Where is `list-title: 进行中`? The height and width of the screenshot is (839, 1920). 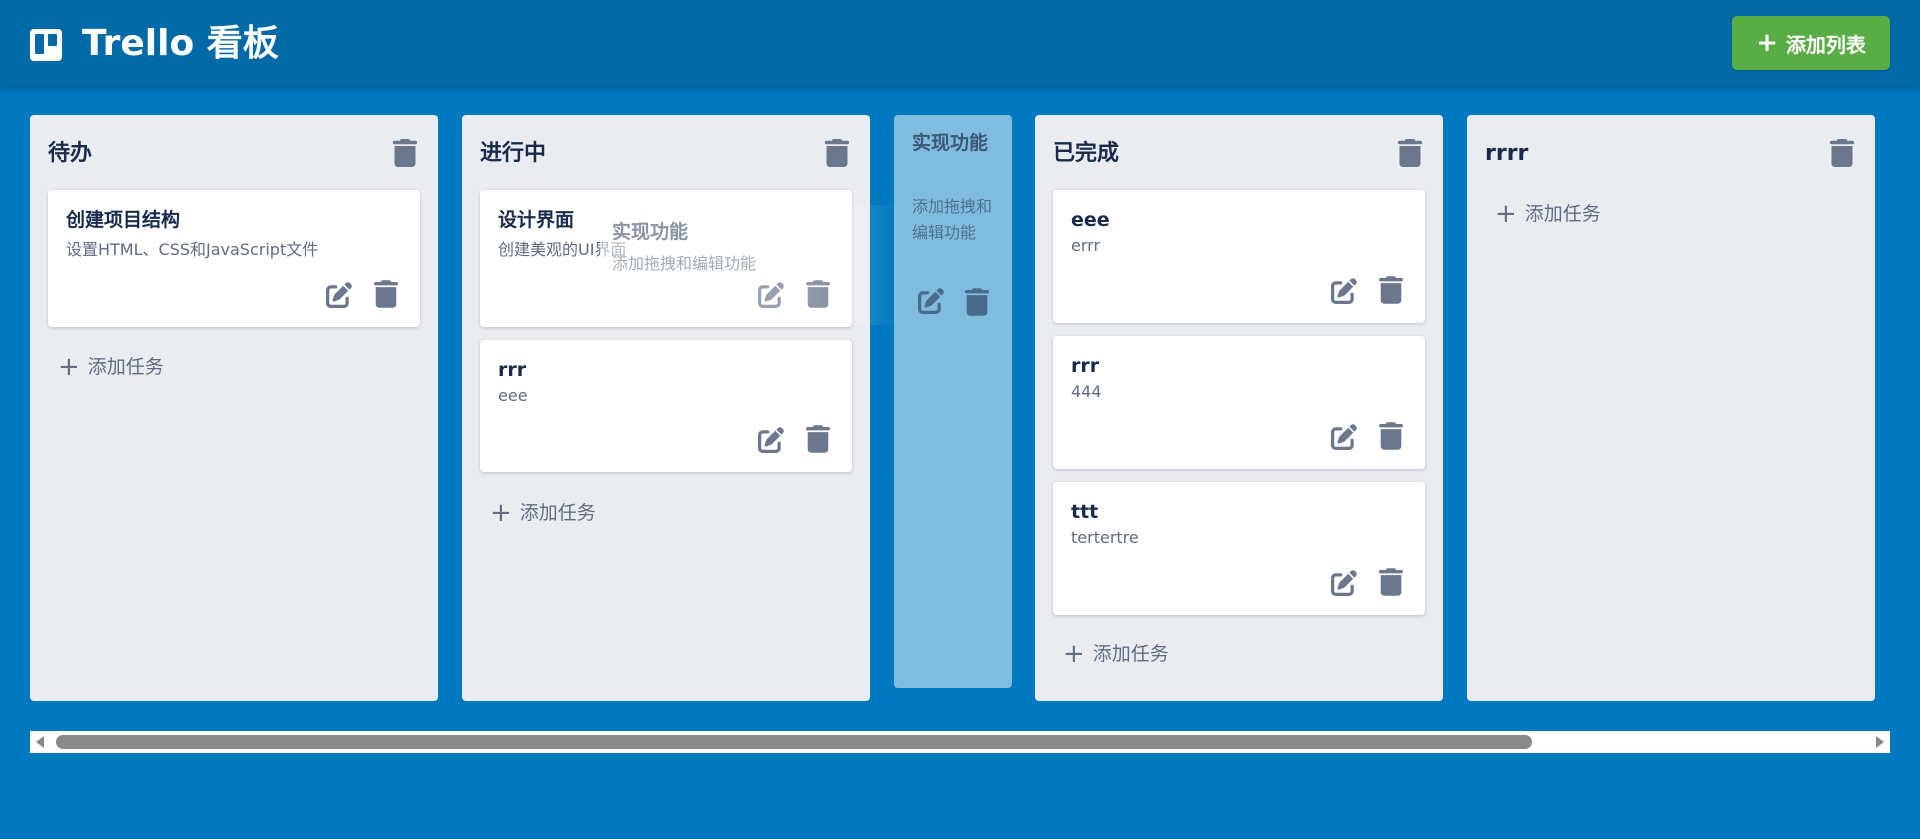 list-title: 进行中 is located at coordinates (513, 153).